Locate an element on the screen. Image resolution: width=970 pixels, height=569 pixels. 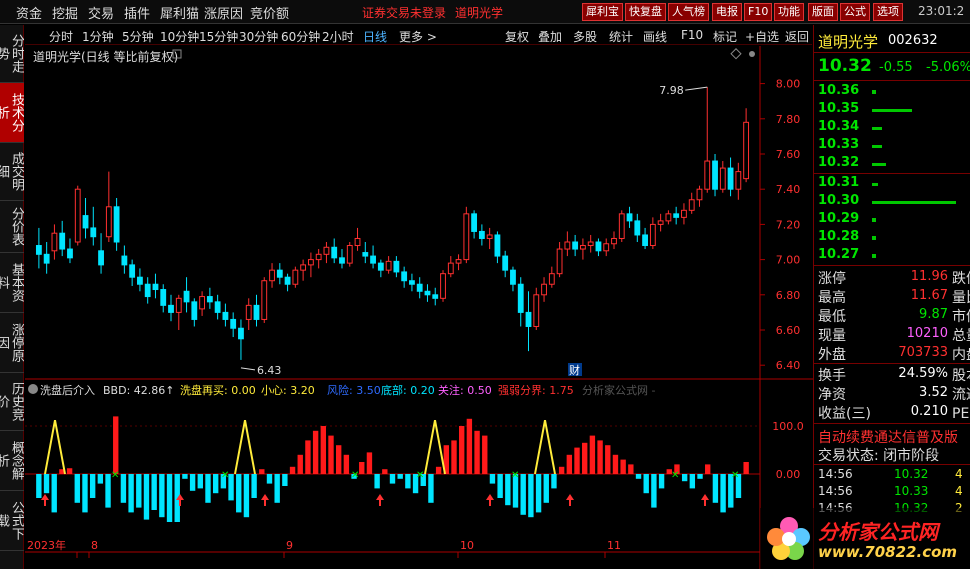
bid-price: 10.29 is located at coordinates (839, 218).